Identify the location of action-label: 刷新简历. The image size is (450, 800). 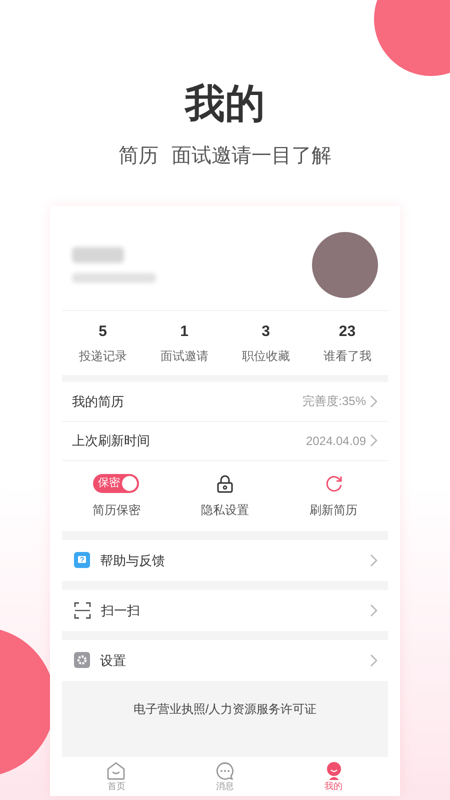
(334, 509).